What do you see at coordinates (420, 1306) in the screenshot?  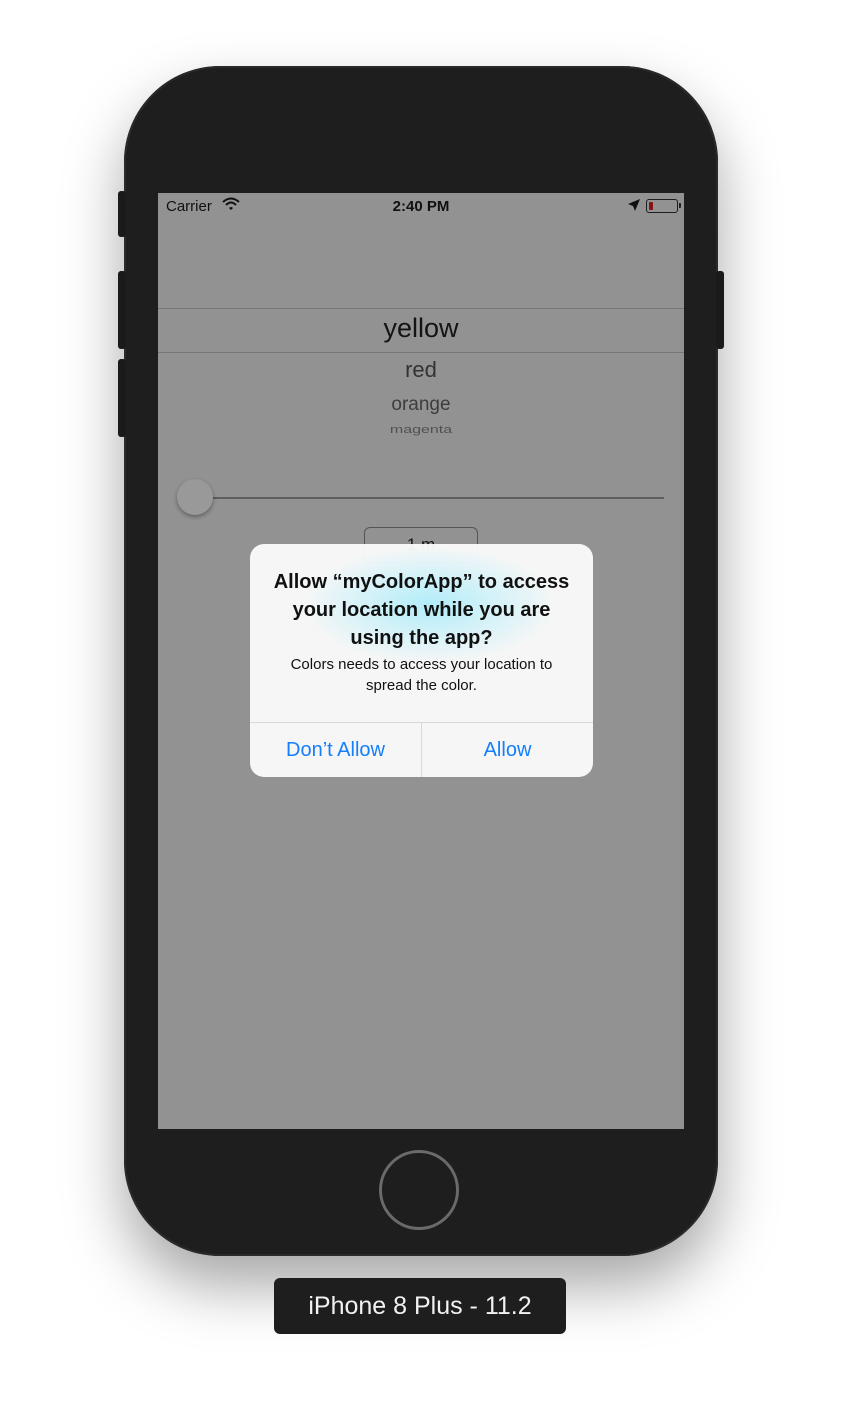 I see `device-label: iPhone 8 Plus - 11.2` at bounding box center [420, 1306].